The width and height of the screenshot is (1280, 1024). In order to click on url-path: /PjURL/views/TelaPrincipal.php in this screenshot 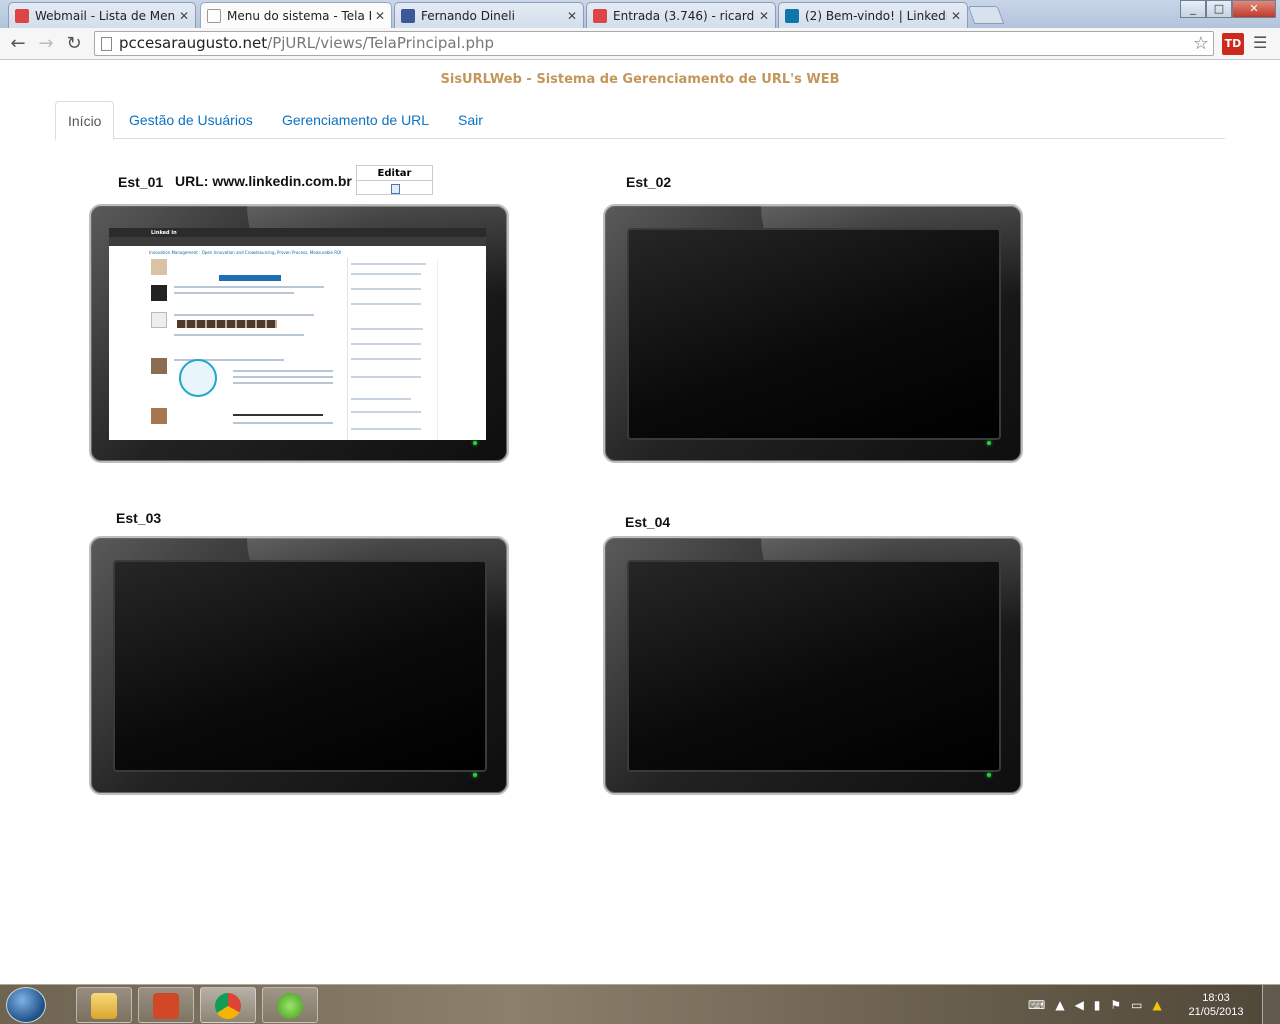, I will do `click(381, 43)`.